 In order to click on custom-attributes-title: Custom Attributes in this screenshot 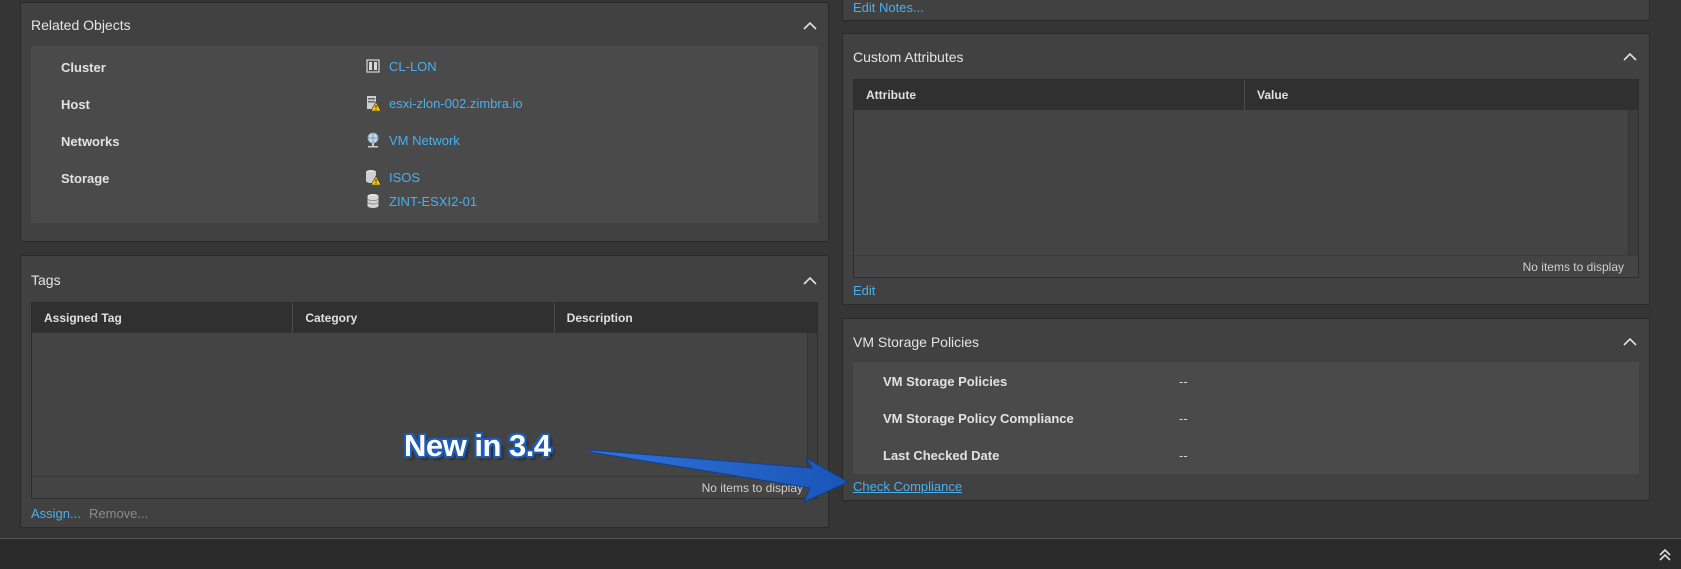, I will do `click(908, 57)`.